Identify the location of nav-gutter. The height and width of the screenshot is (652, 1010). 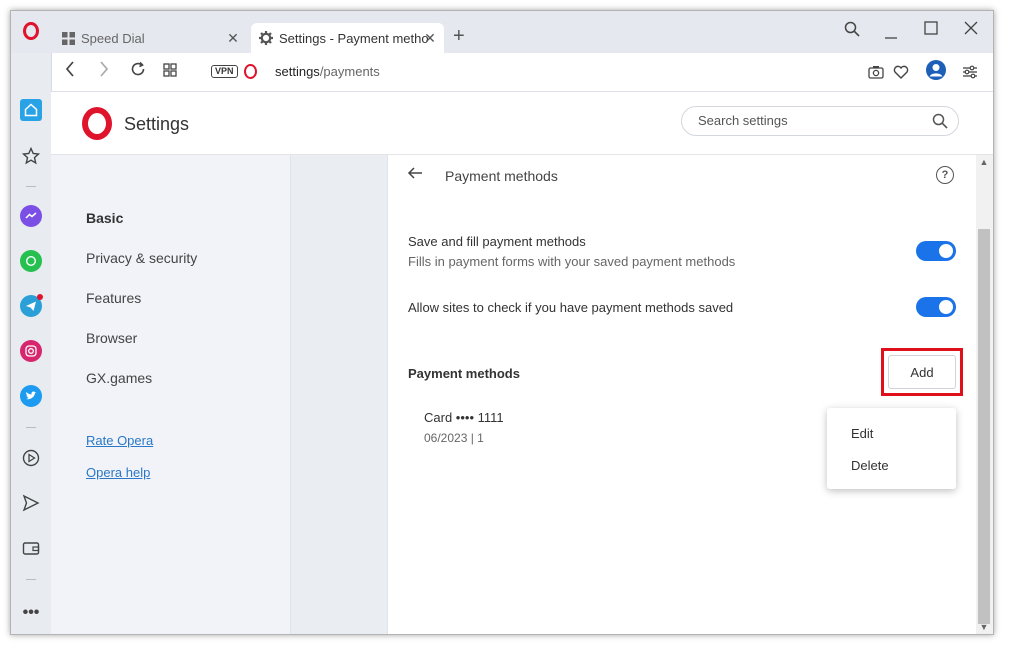
(338, 394).